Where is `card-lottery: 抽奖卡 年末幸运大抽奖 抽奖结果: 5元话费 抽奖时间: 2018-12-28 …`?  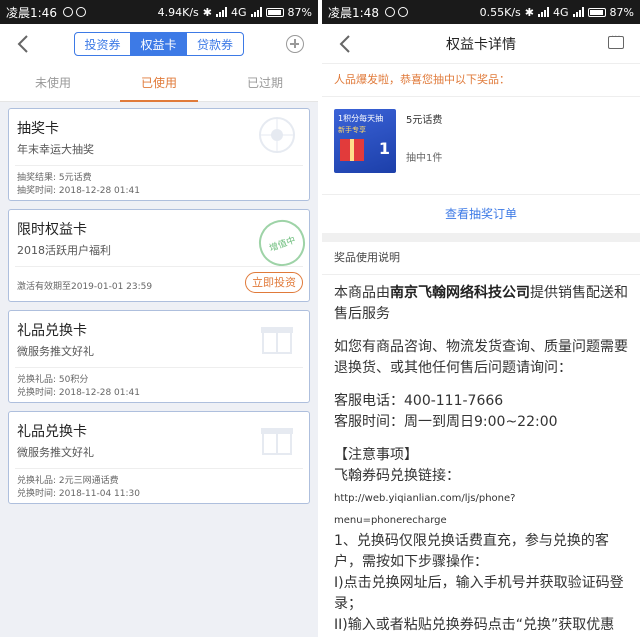
card-lottery: 抽奖卡 年末幸运大抽奖 抽奖结果: 5元话费 抽奖时间: 2018-12-28 … is located at coordinates (159, 154).